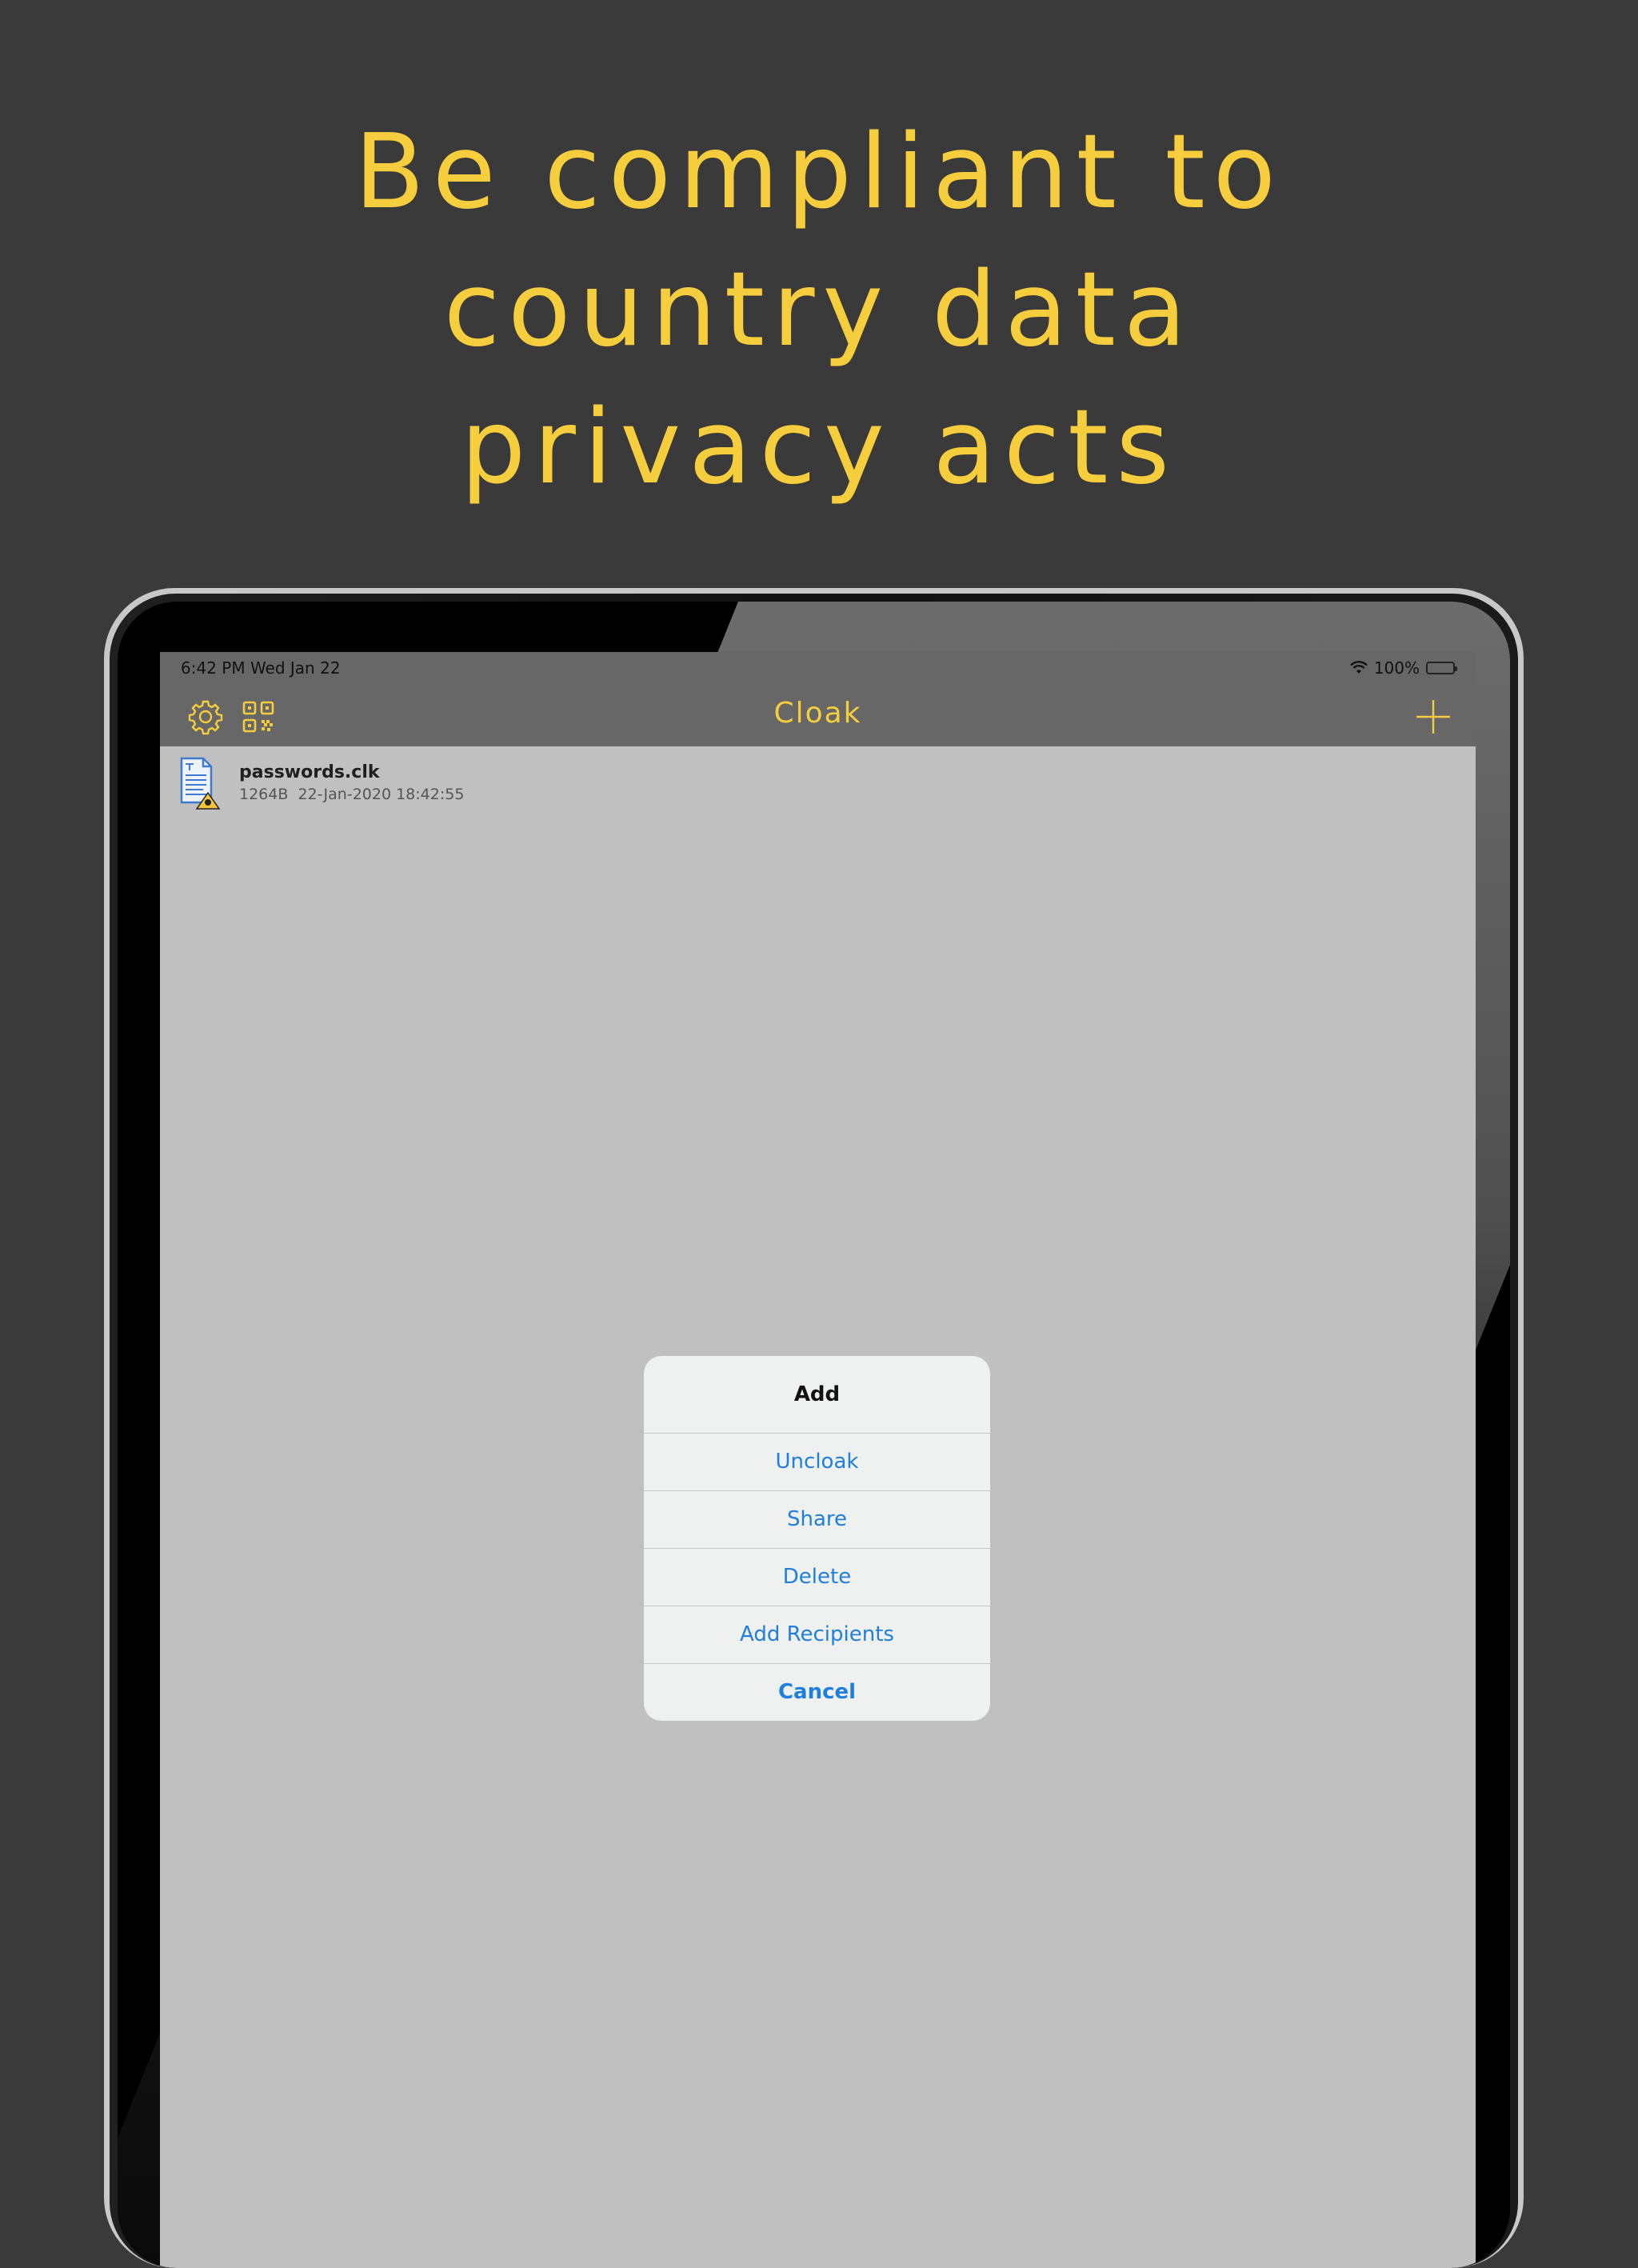 The image size is (1638, 2268). Describe the element at coordinates (819, 447) in the screenshot. I see `headline-line-3: privacy acts` at that location.